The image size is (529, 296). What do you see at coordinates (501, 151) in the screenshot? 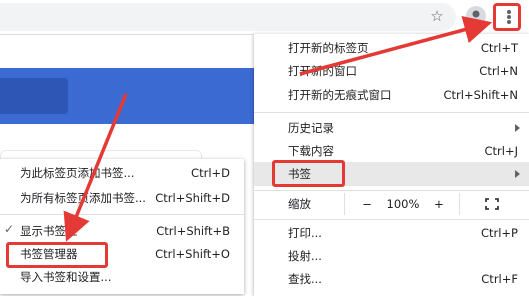
I see `menu-item-shortcut: Ctrl+J` at bounding box center [501, 151].